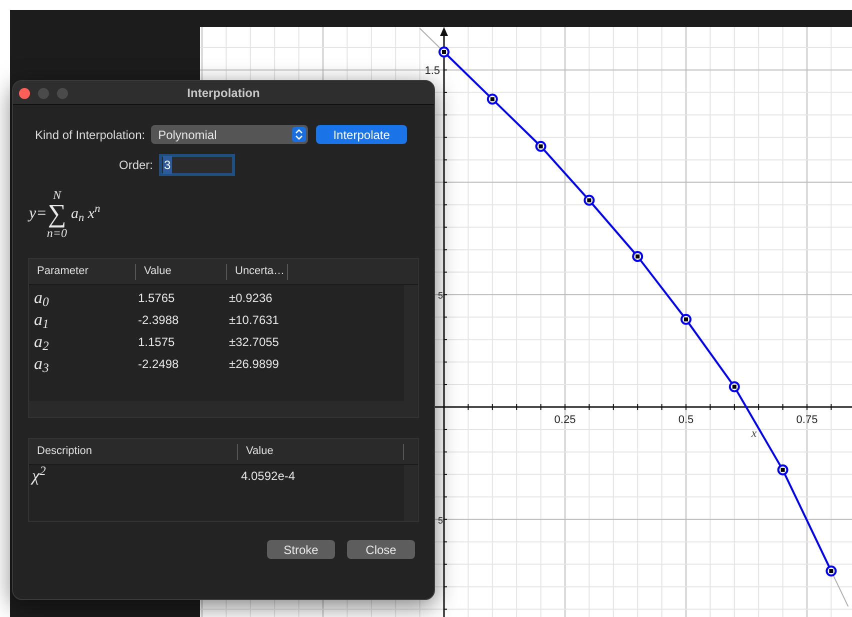  What do you see at coordinates (253, 320) in the screenshot?
I see `table-cell-text: ±10.7631` at bounding box center [253, 320].